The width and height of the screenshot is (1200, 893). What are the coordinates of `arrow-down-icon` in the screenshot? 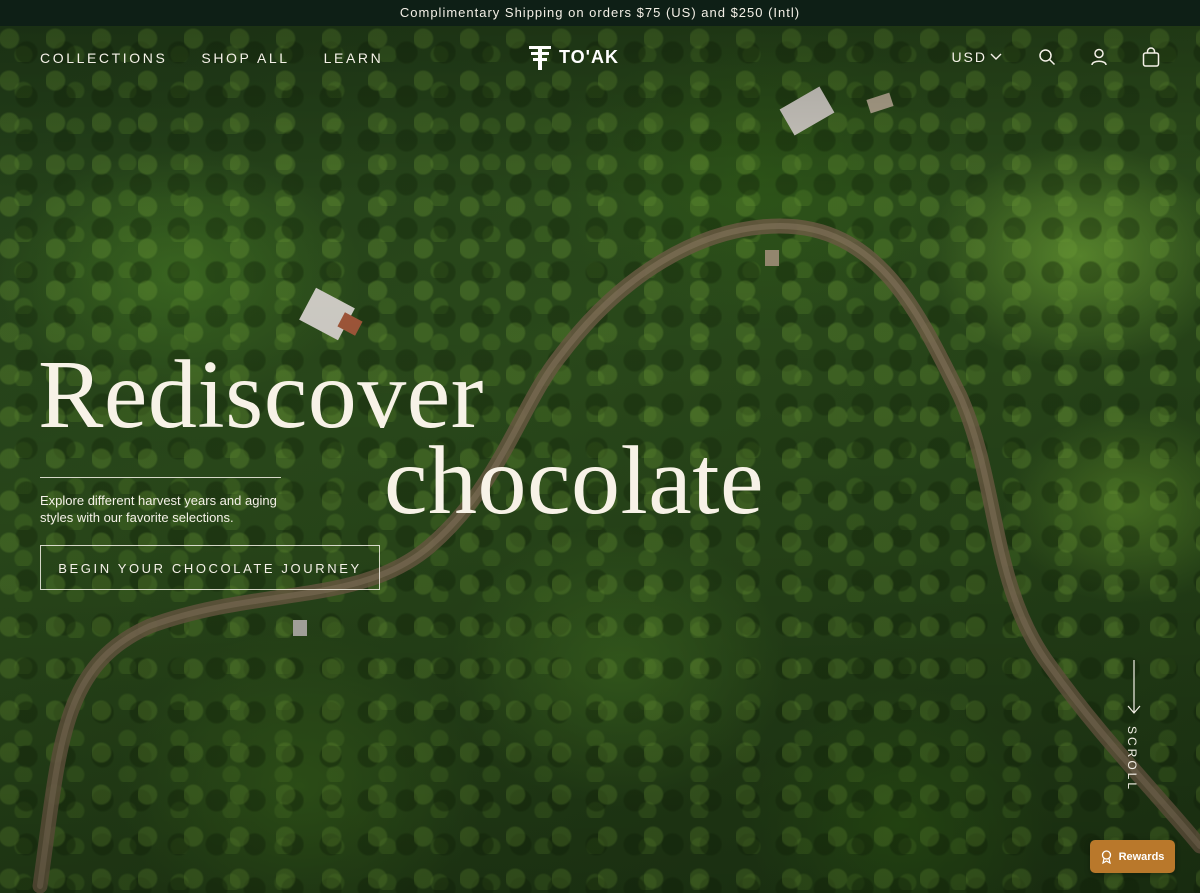 It's located at (1134, 687).